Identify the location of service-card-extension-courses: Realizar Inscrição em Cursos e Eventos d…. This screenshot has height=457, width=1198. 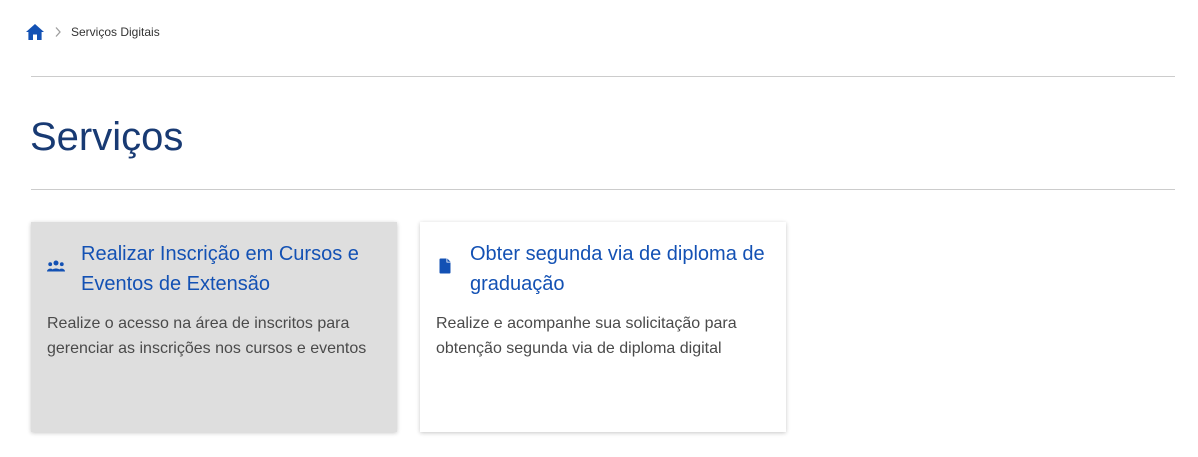
(214, 327).